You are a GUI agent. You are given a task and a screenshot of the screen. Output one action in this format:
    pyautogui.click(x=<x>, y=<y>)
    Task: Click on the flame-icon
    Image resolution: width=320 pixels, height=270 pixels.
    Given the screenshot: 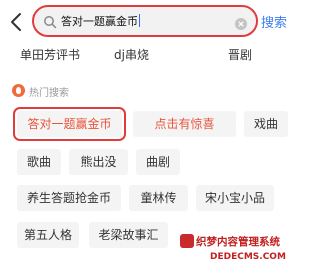 What is the action you would take?
    pyautogui.click(x=18, y=90)
    